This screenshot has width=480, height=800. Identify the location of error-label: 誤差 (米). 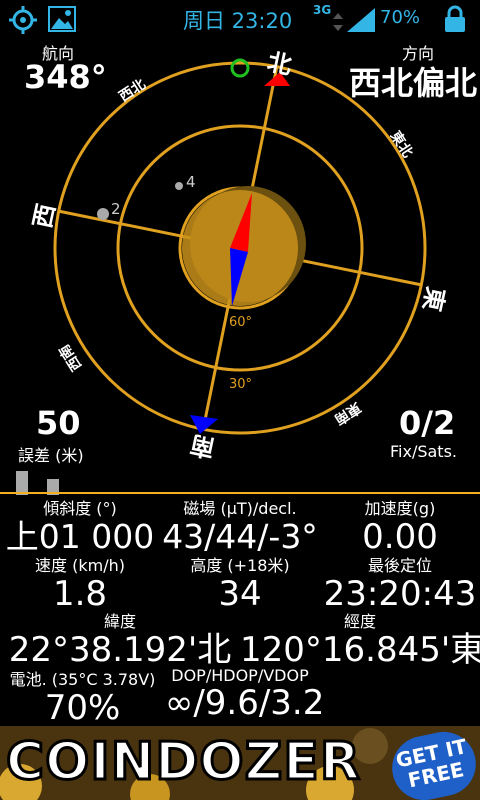
(51, 455).